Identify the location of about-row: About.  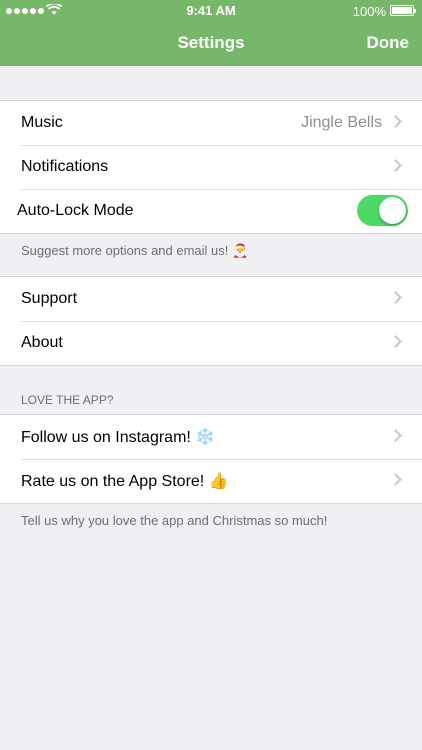
(211, 343).